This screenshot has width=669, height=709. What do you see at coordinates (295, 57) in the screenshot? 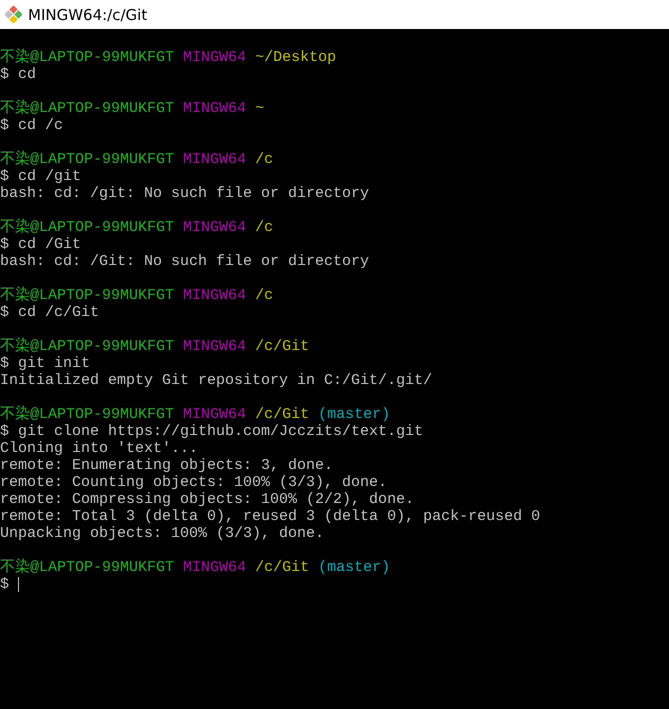
I see `cwd-path: ~/Desktop` at bounding box center [295, 57].